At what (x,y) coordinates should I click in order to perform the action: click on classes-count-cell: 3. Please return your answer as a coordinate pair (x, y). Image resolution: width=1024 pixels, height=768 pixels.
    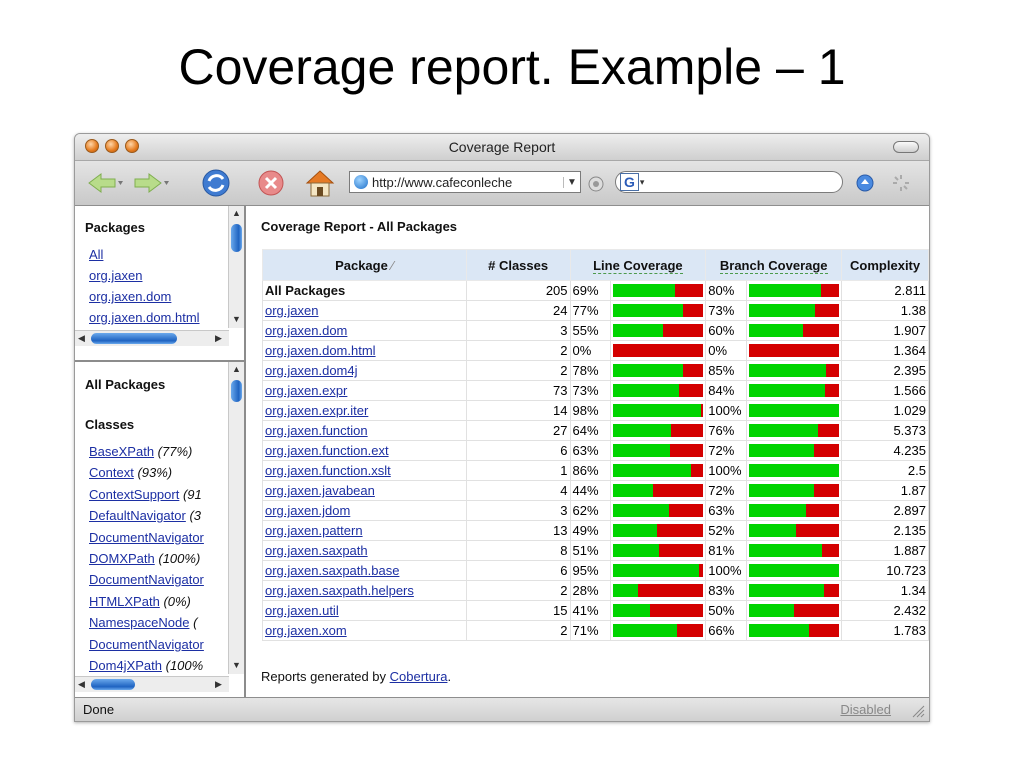
    Looking at the image, I should click on (518, 330).